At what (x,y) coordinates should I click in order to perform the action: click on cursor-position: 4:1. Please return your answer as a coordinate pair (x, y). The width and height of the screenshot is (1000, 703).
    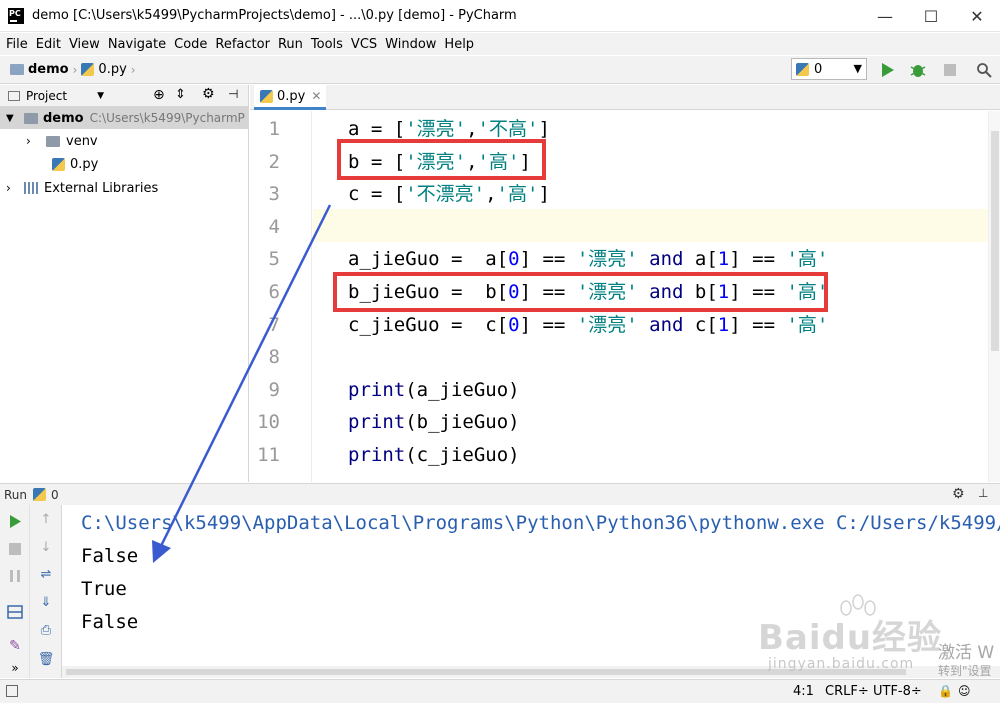
    Looking at the image, I should click on (803, 691).